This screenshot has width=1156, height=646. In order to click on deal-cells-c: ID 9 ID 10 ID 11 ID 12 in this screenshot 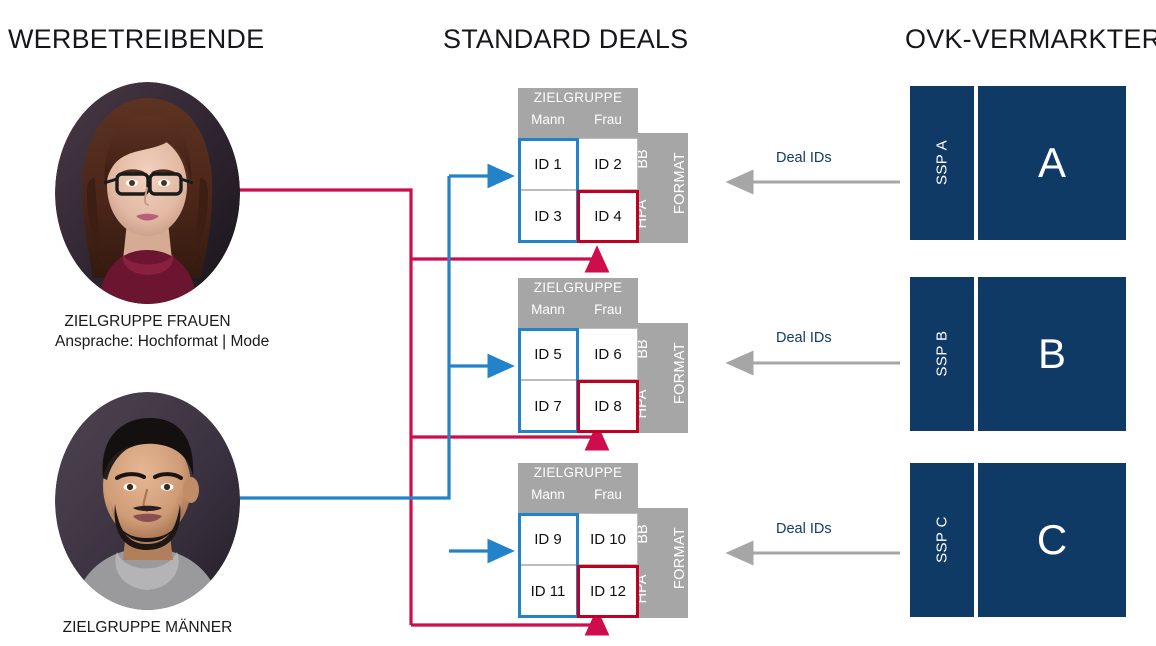, I will do `click(578, 565)`.